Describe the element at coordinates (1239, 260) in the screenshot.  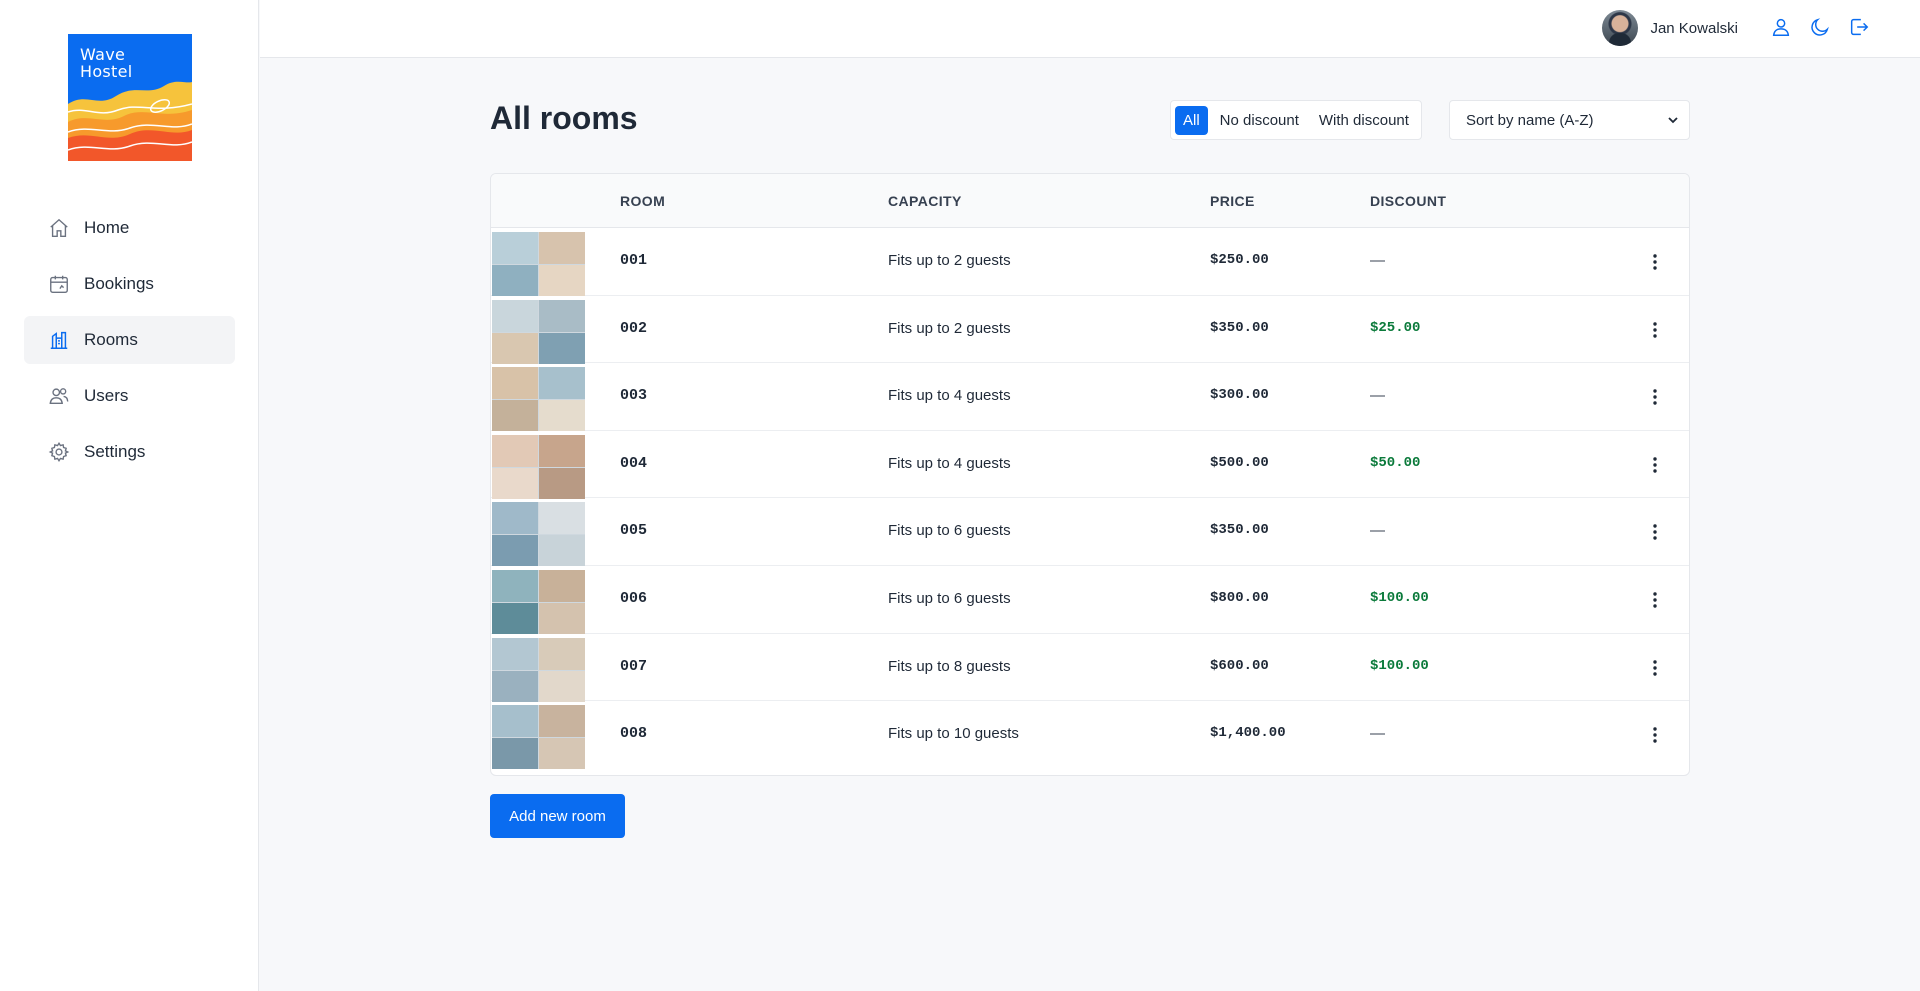
I see `room-price: $250.00` at that location.